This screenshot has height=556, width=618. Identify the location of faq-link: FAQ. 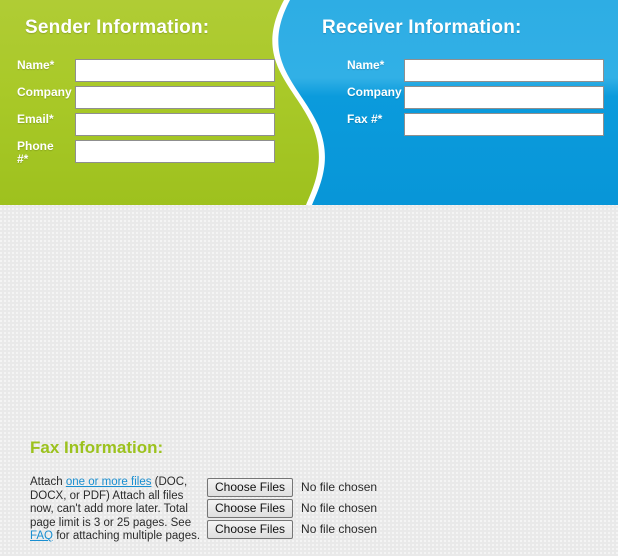
(41, 536).